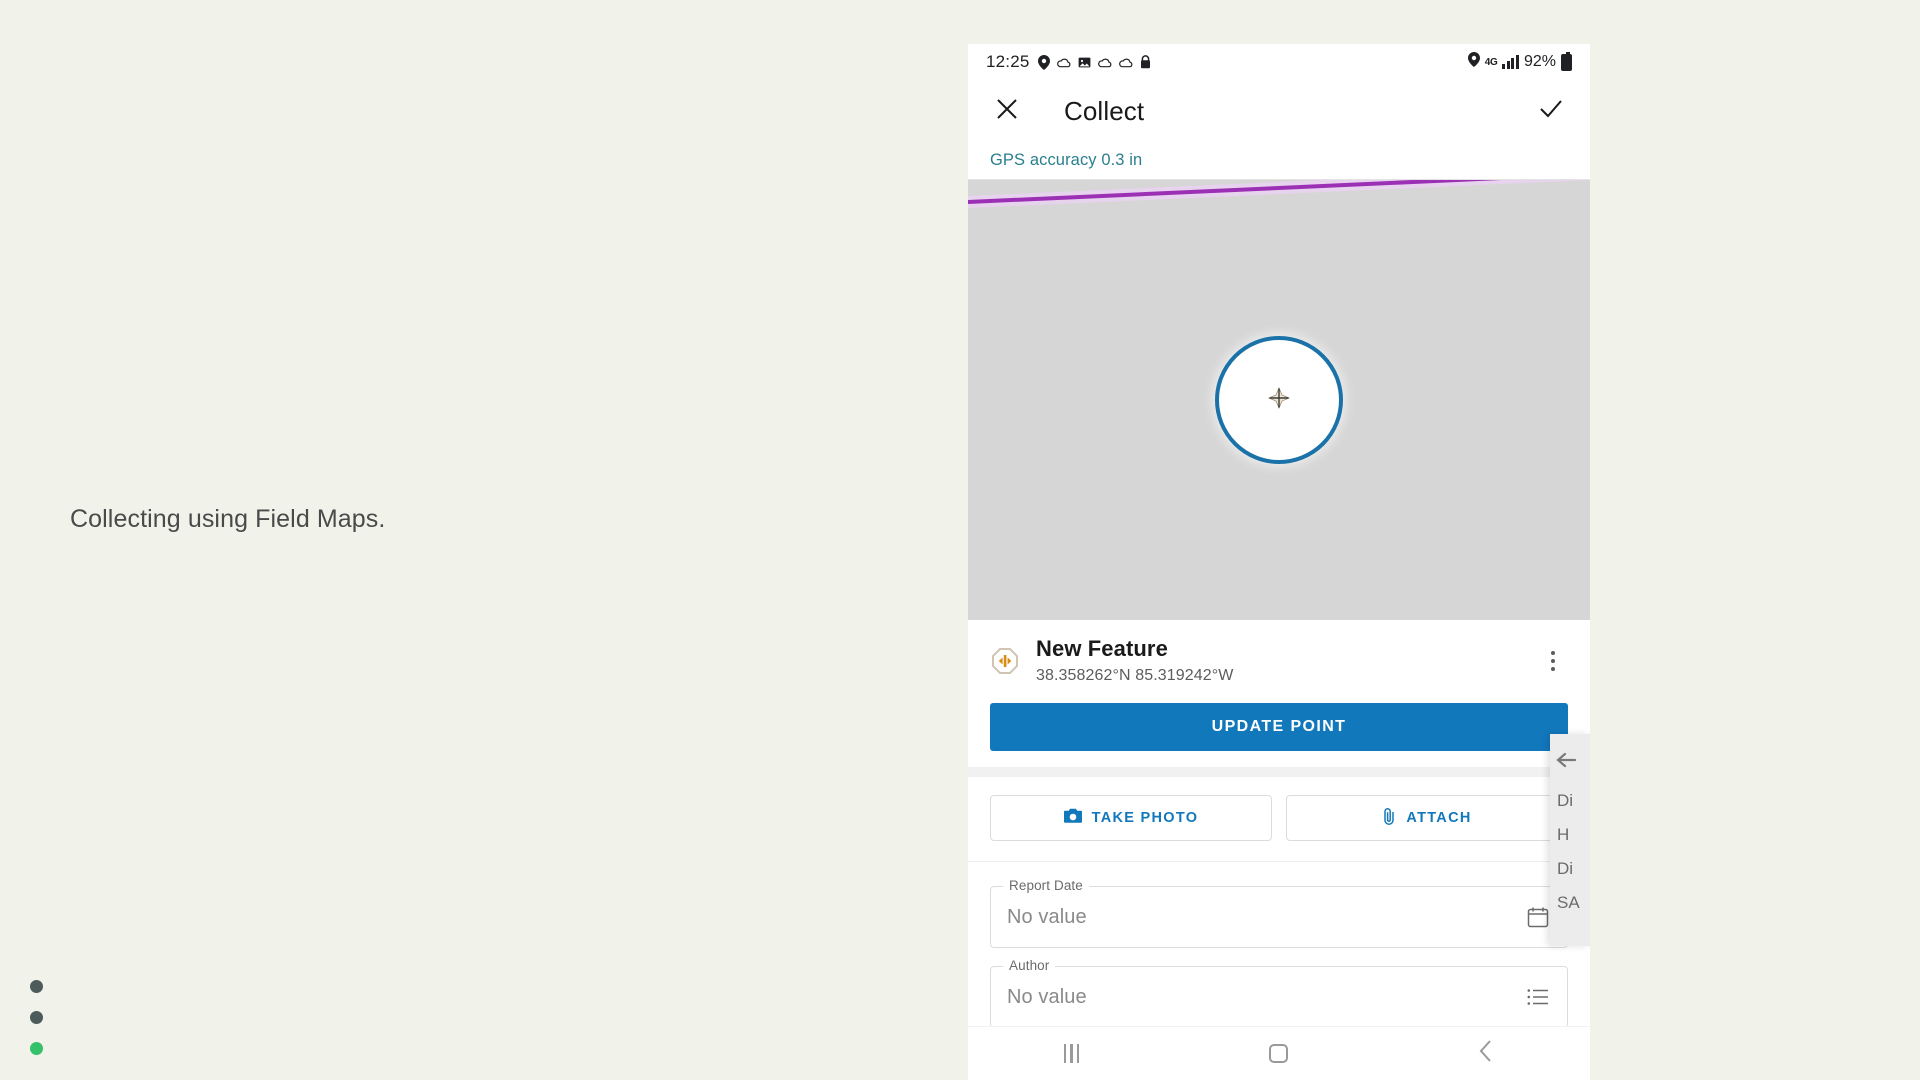  What do you see at coordinates (1066, 160) in the screenshot?
I see `gps-accuracy-label: GPS accuracy 0.3 in` at bounding box center [1066, 160].